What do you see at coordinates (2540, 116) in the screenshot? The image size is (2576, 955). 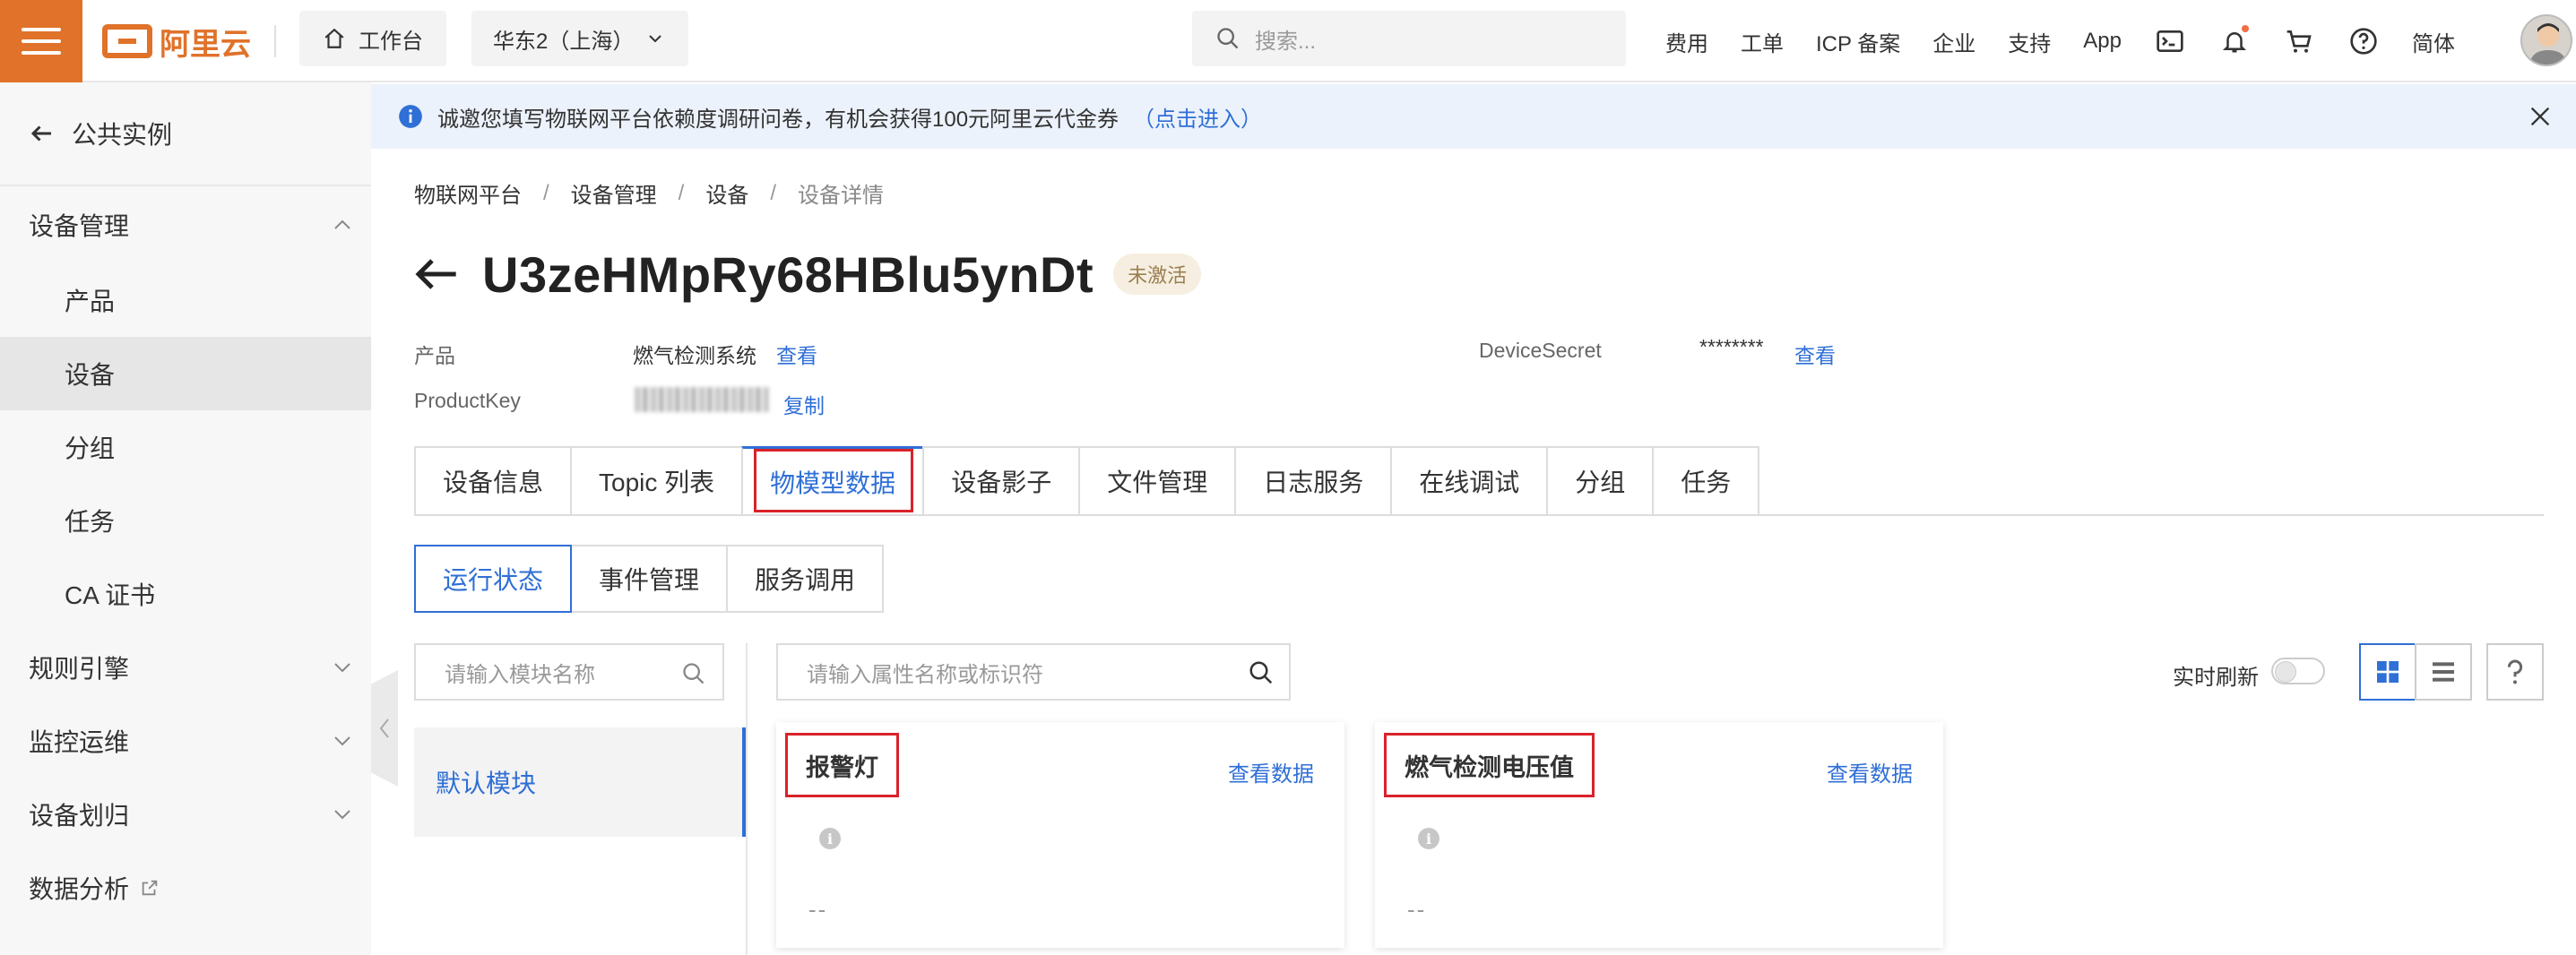 I see `close-icon` at bounding box center [2540, 116].